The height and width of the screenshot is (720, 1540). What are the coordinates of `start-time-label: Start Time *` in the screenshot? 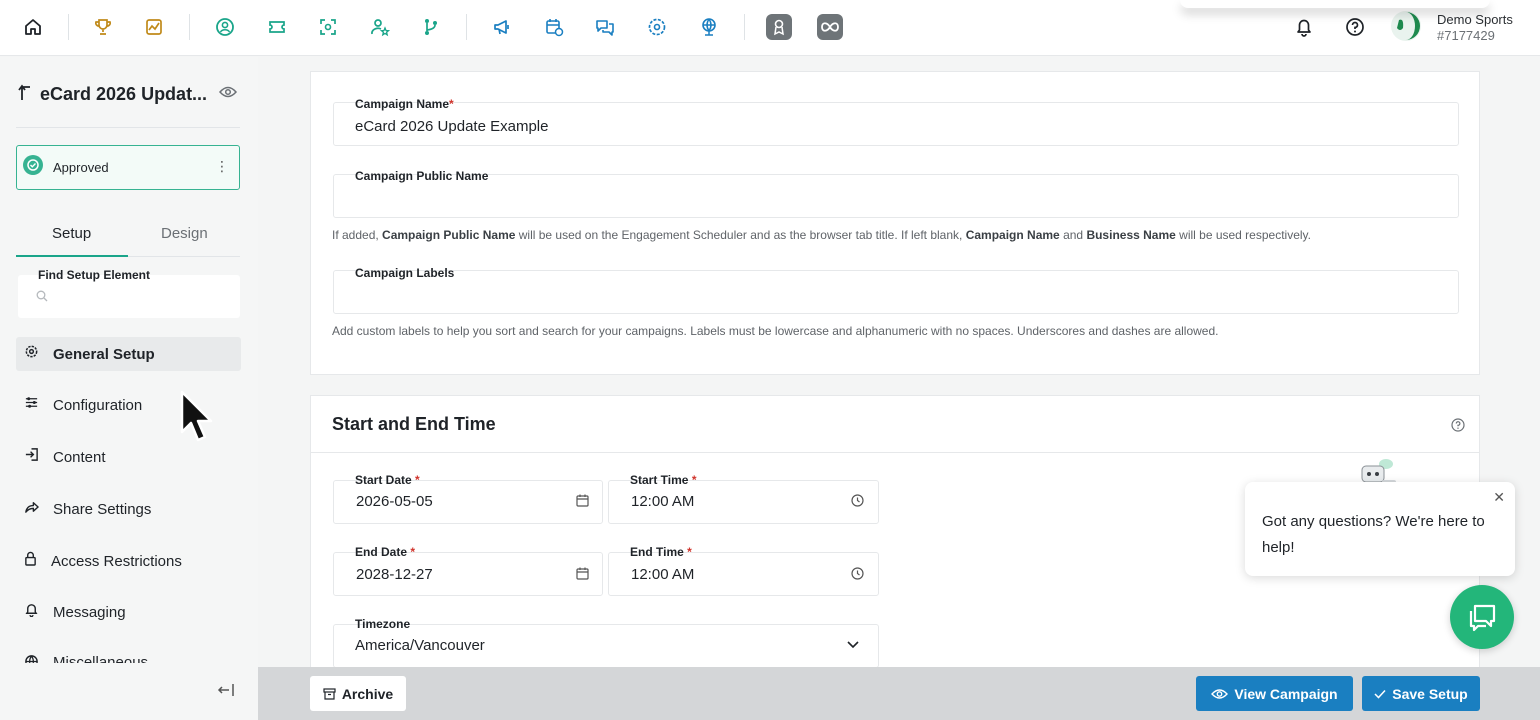 It's located at (663, 480).